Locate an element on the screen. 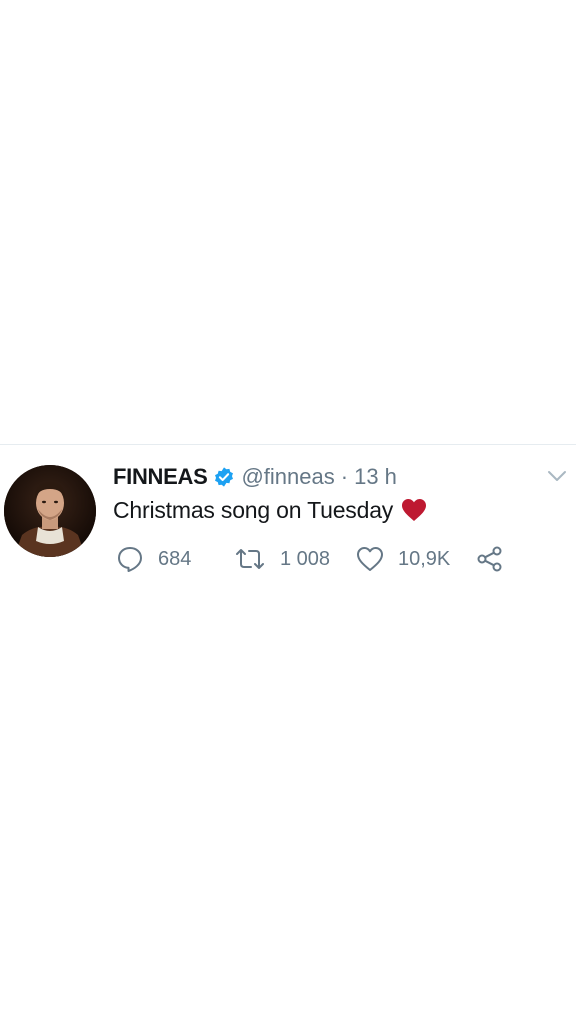 This screenshot has width=576, height=1024. author-handle: @finneas is located at coordinates (287, 477).